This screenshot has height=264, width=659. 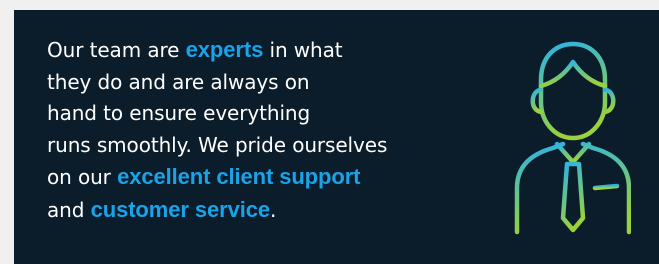 What do you see at coordinates (573, 91) in the screenshot?
I see `head-outline` at bounding box center [573, 91].